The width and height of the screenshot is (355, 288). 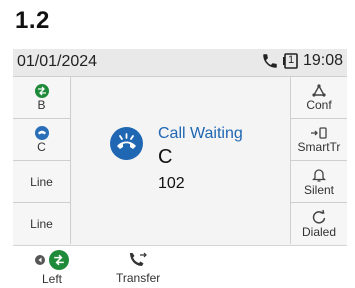 I want to click on smart-transfer-button: SmartTr, so click(x=318, y=140).